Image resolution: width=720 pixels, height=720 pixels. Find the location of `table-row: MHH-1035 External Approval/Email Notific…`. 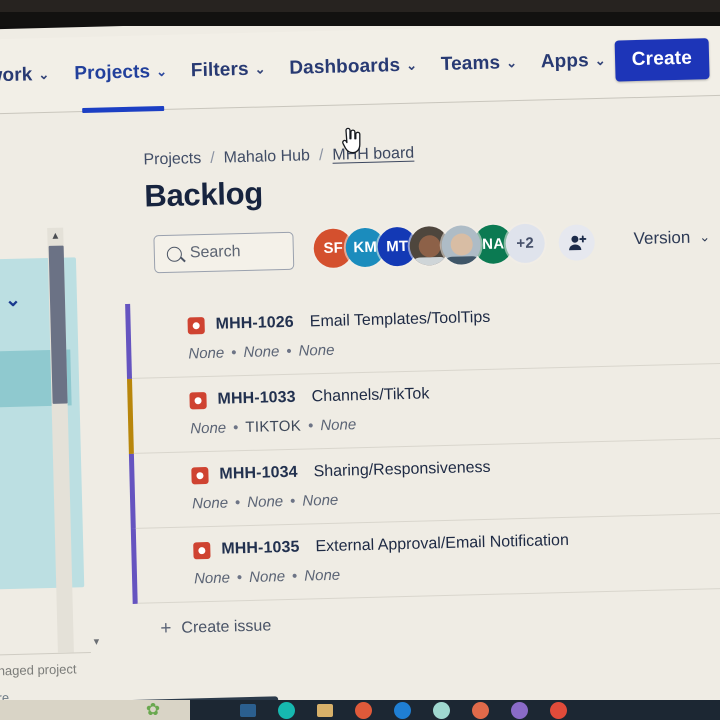

table-row: MHH-1035 External Approval/Email Notific… is located at coordinates (425, 558).